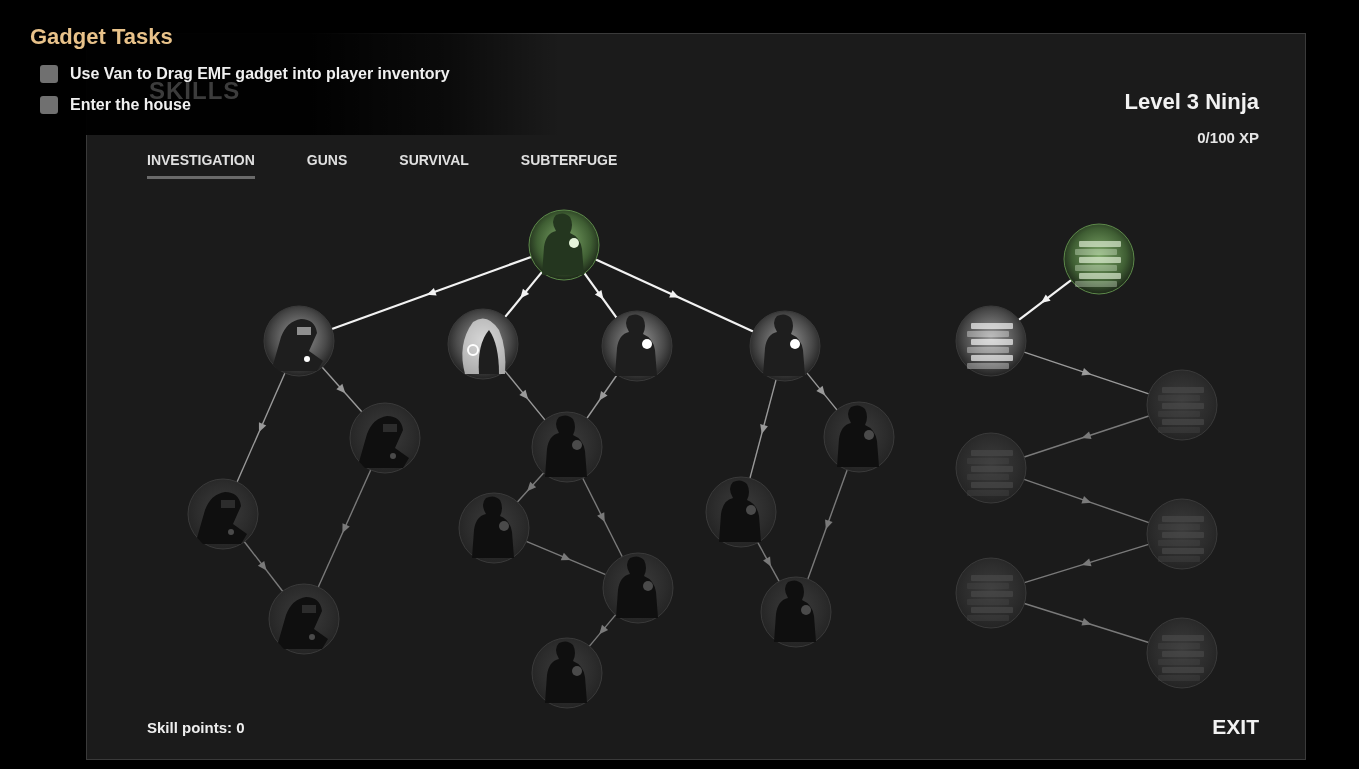 This screenshot has height=769, width=1359. Describe the element at coordinates (1191, 102) in the screenshot. I see `level-title: Level 3 Ninja` at that location.